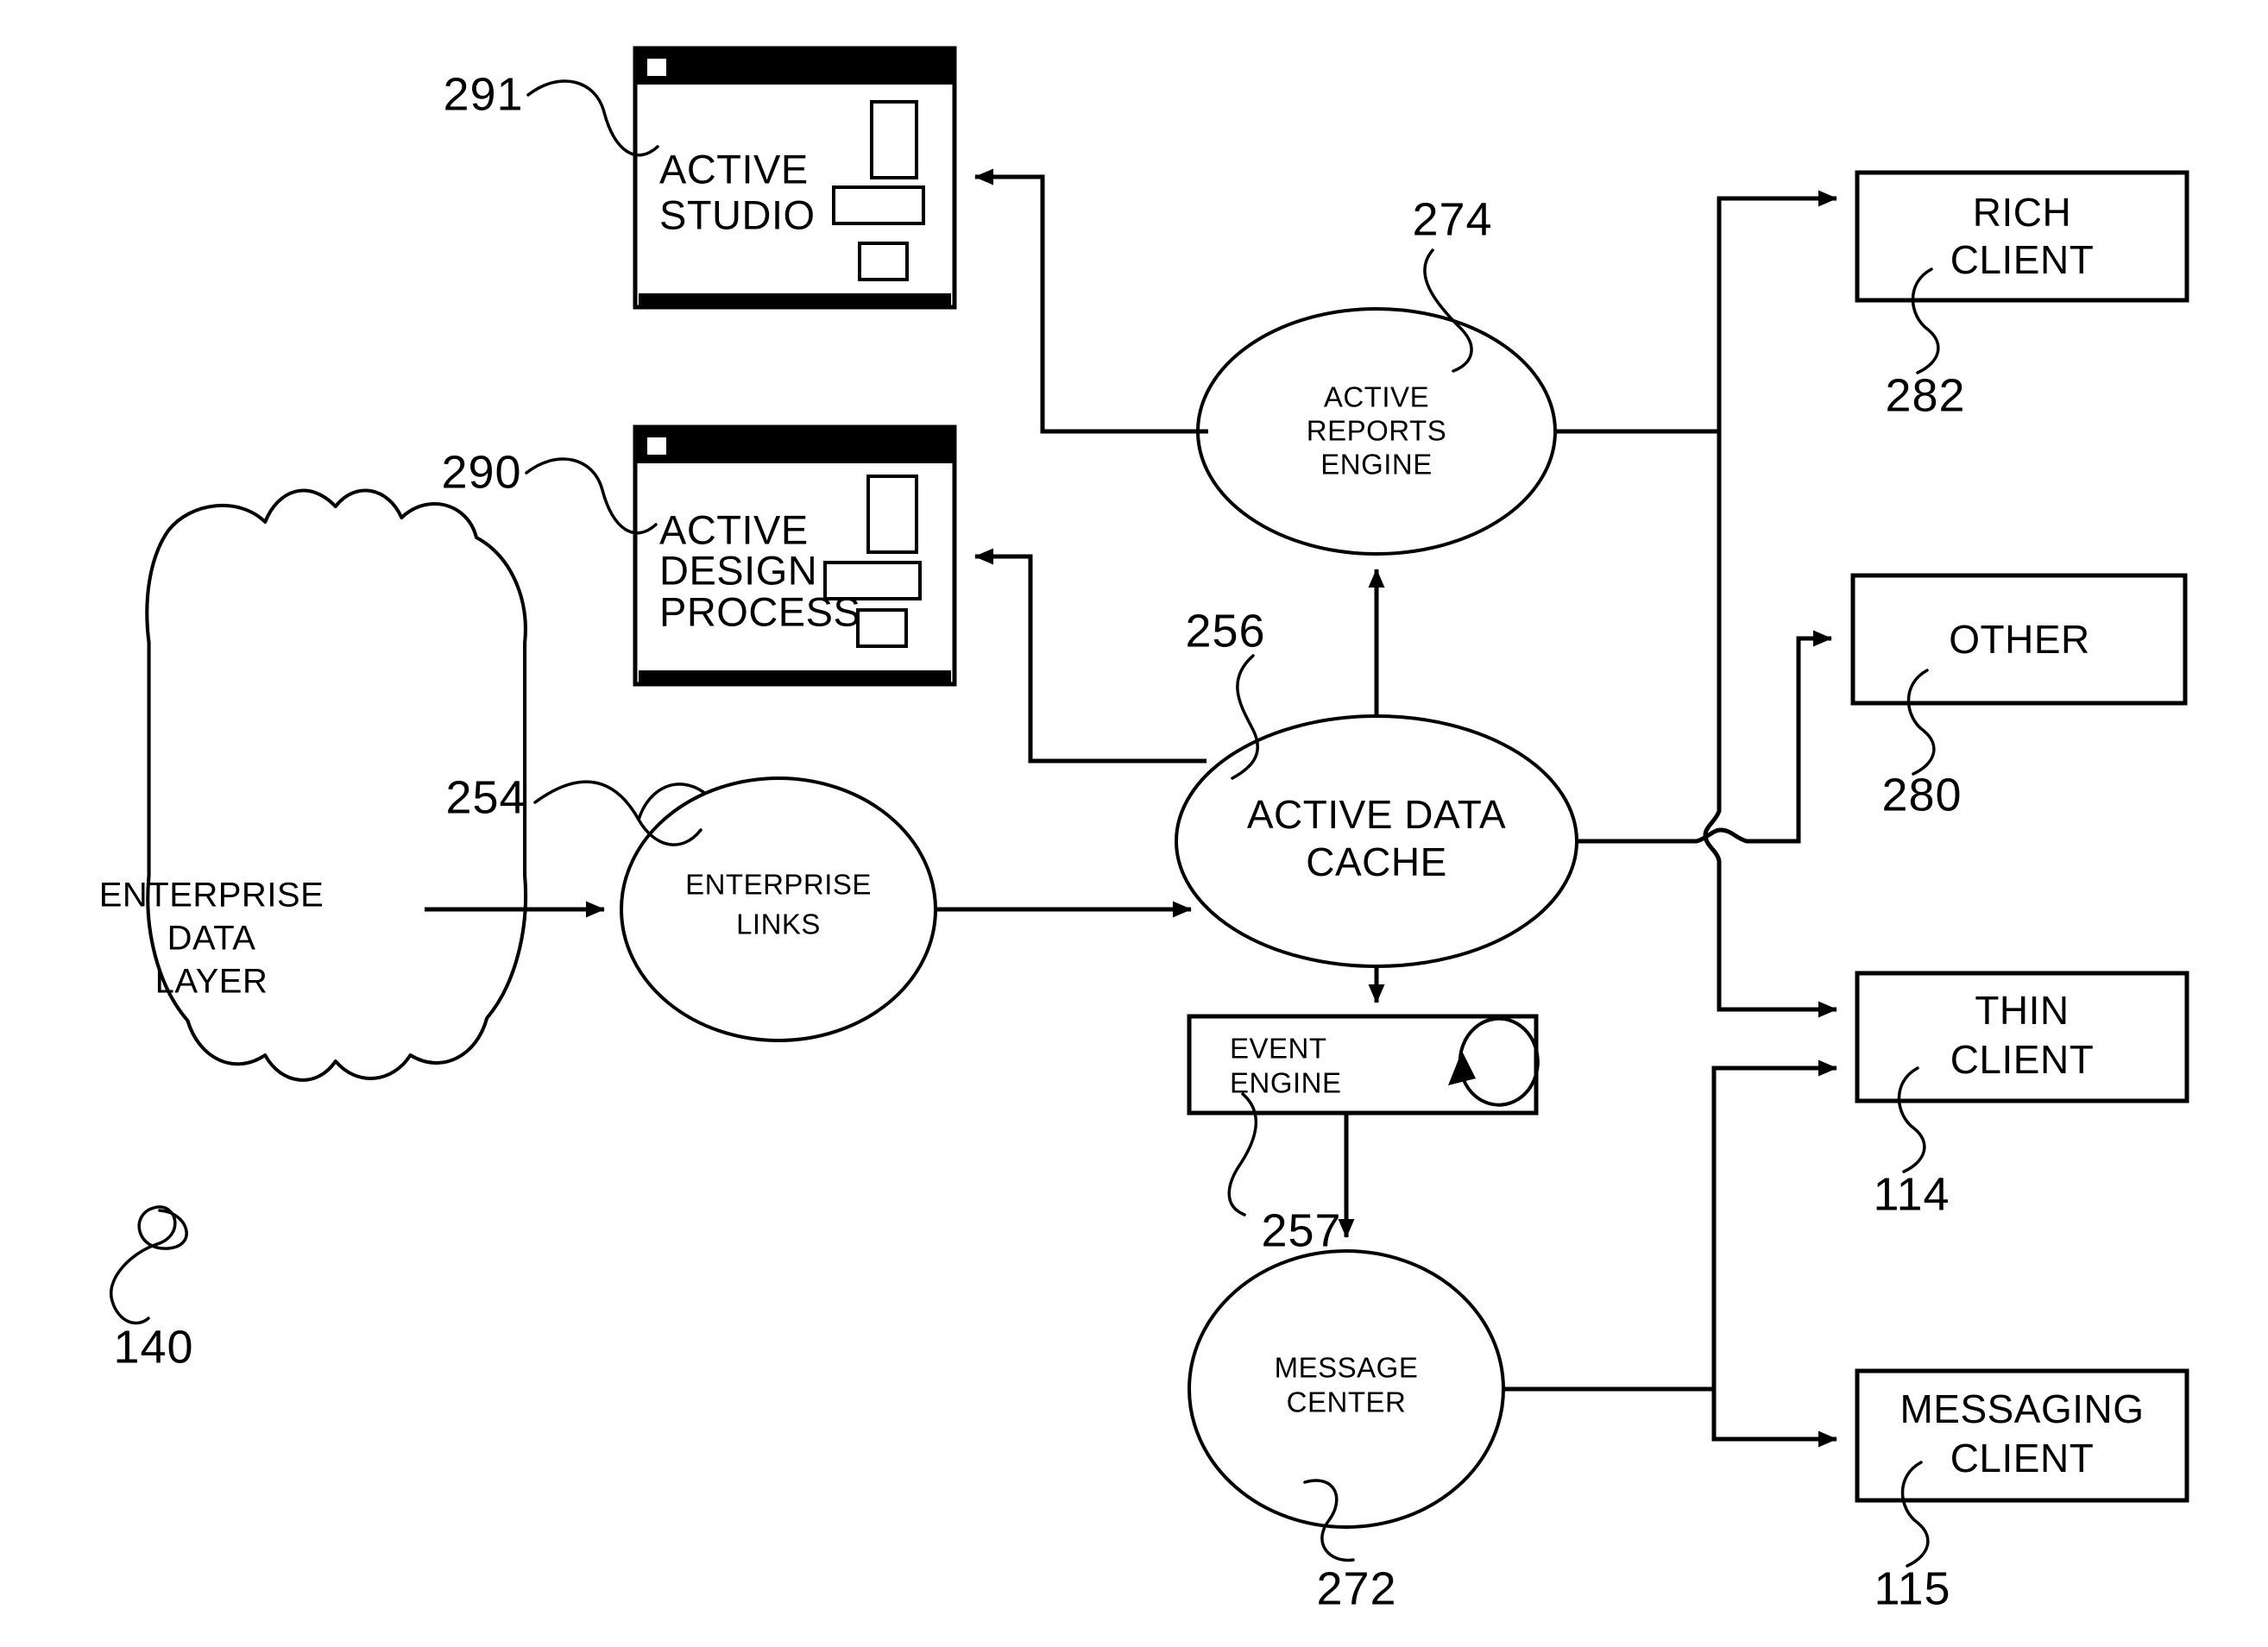  I want to click on node-event-engine: EVENT ENGINE, so click(1364, 1065).